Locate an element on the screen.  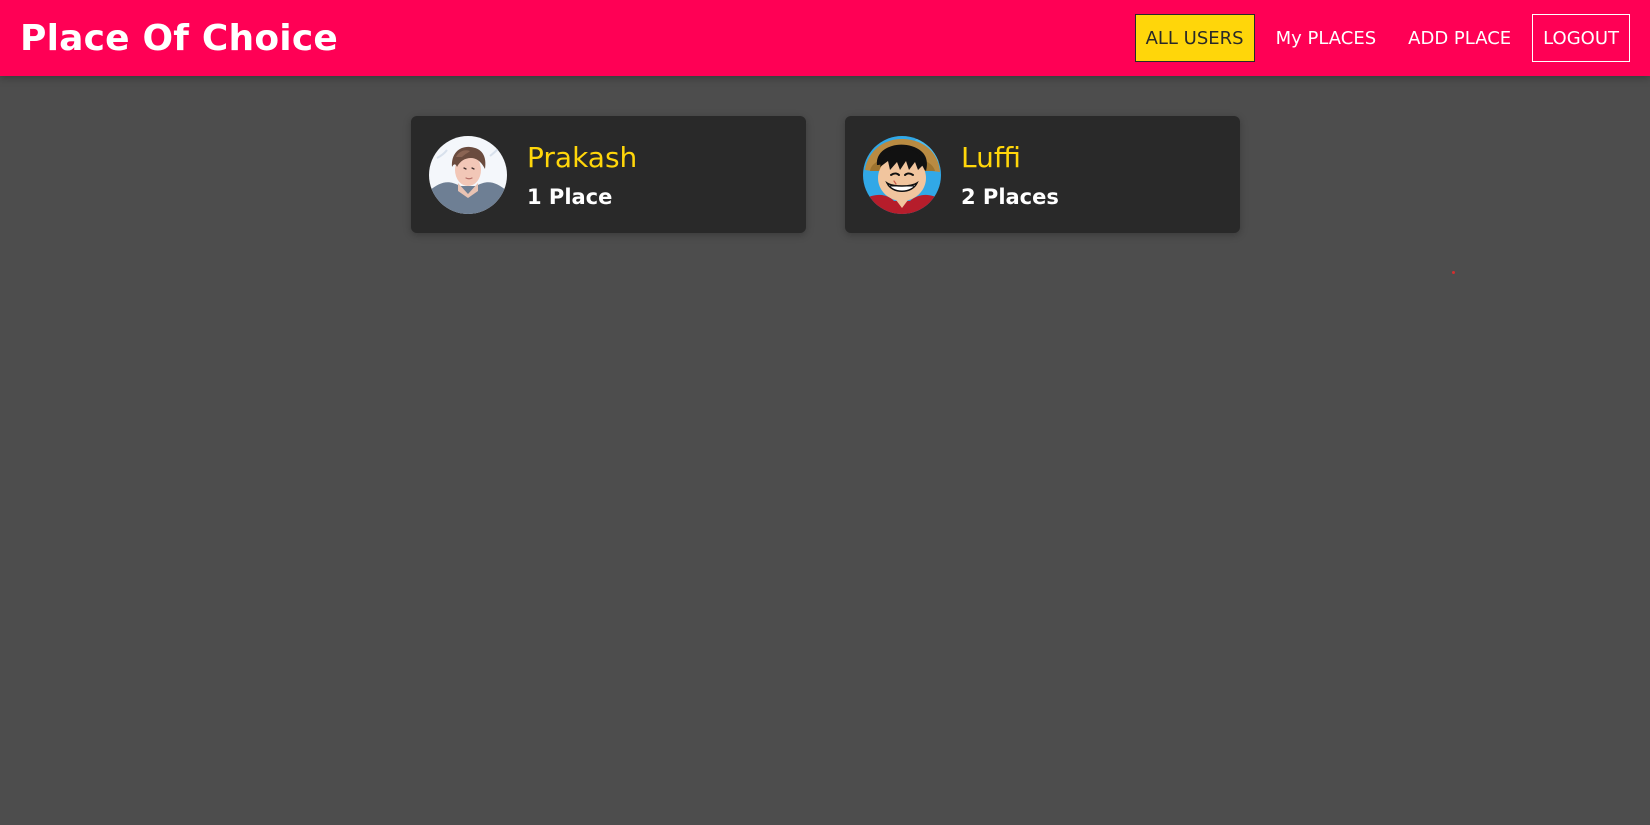
nav-add-place: ADD PLACE is located at coordinates (1459, 38).